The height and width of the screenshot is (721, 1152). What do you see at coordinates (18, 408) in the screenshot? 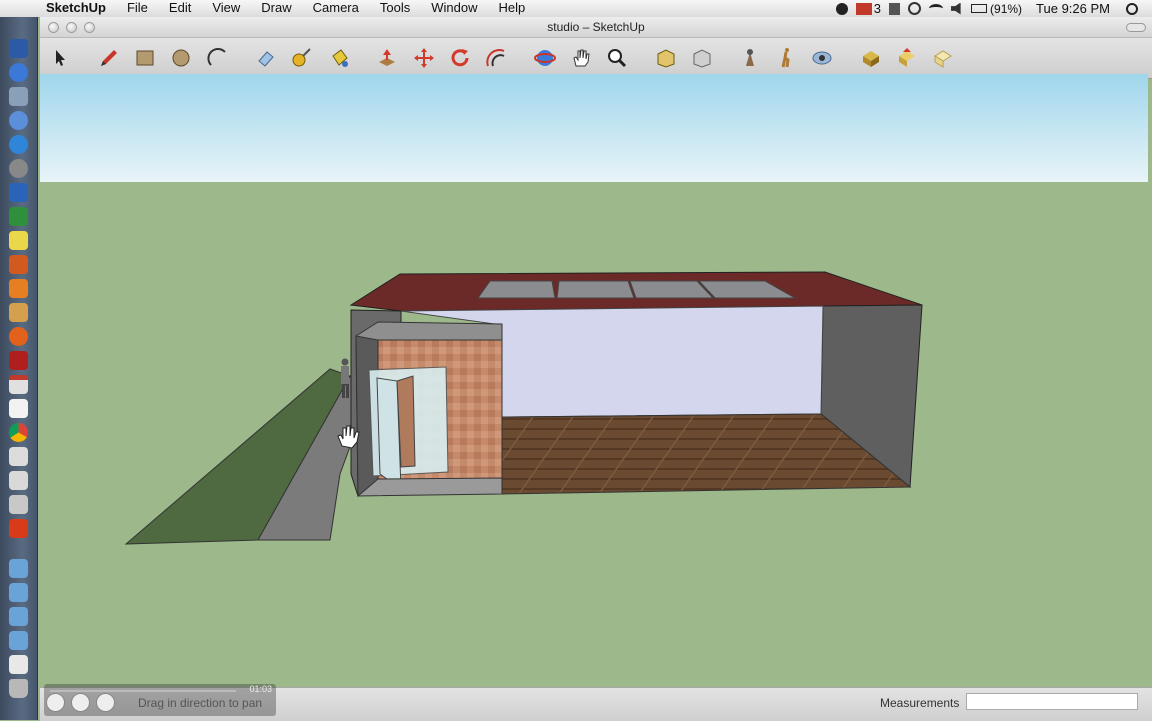
I see `textedit-icon` at bounding box center [18, 408].